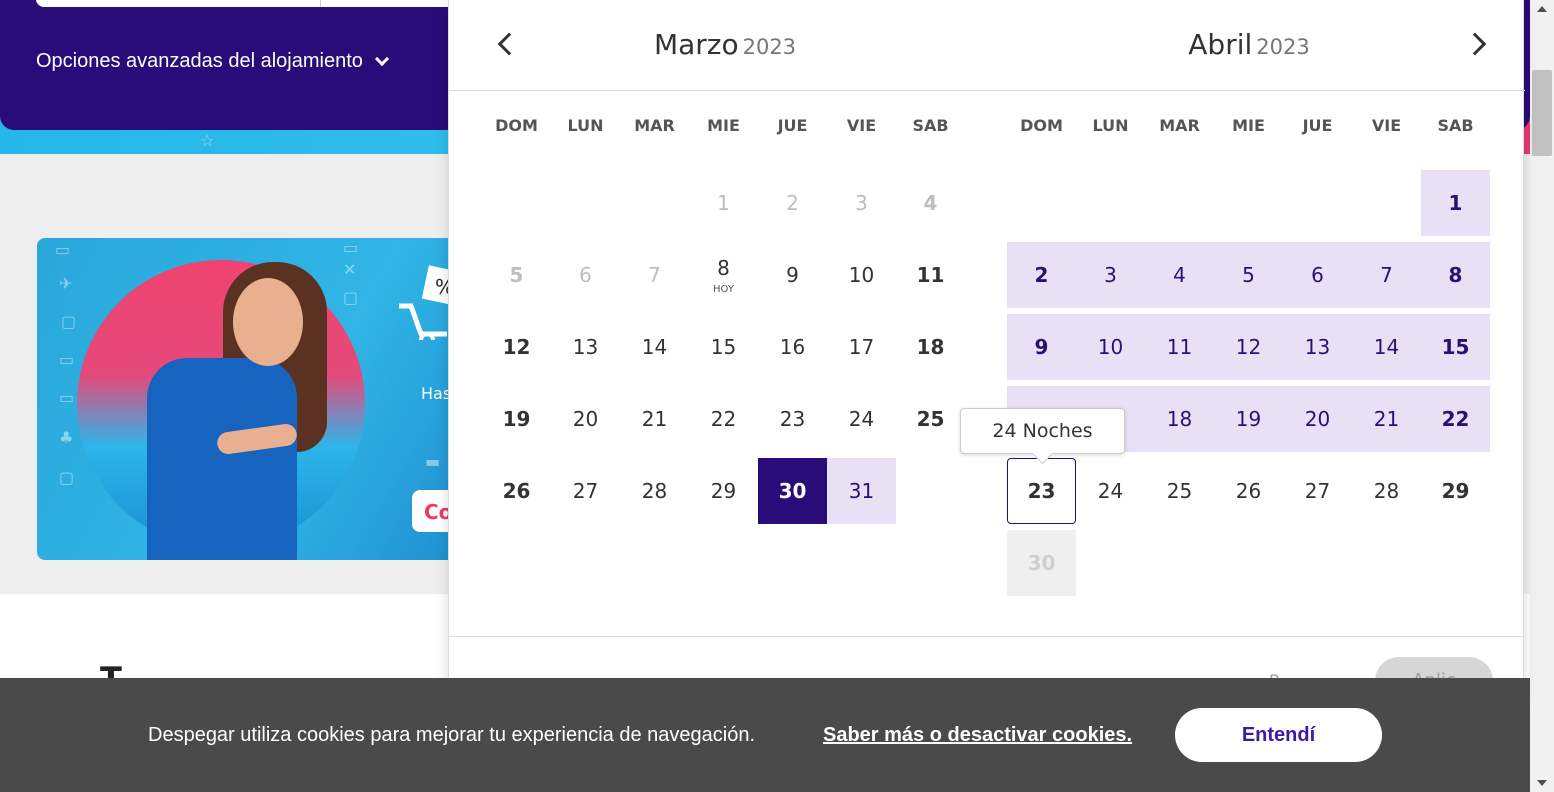 The width and height of the screenshot is (1554, 792). I want to click on promo-person, so click(222, 459).